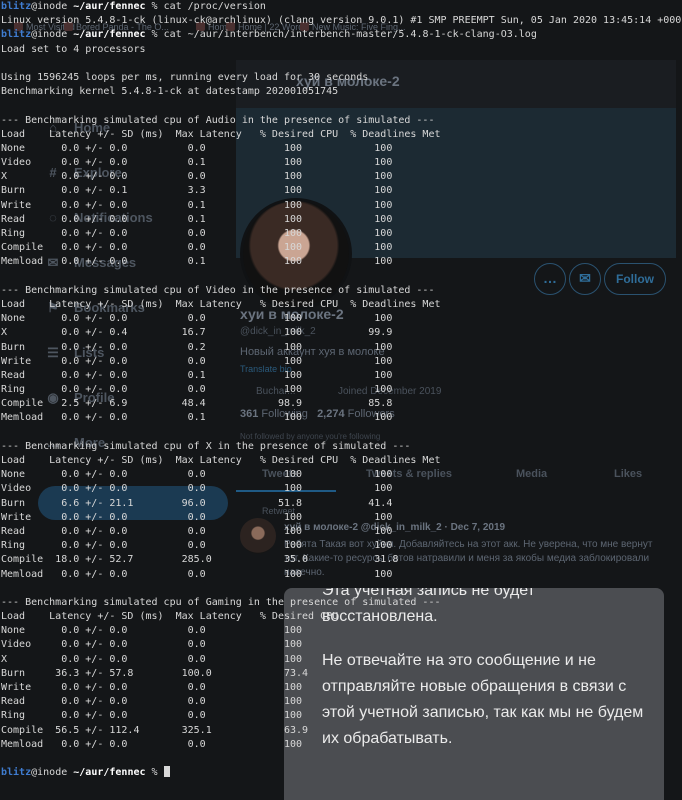 This screenshot has width=682, height=800. What do you see at coordinates (200, 560) in the screenshot?
I see `terminal-output-line: Compile 18.0 +/- 52.7 285.0 35.0 31.8` at bounding box center [200, 560].